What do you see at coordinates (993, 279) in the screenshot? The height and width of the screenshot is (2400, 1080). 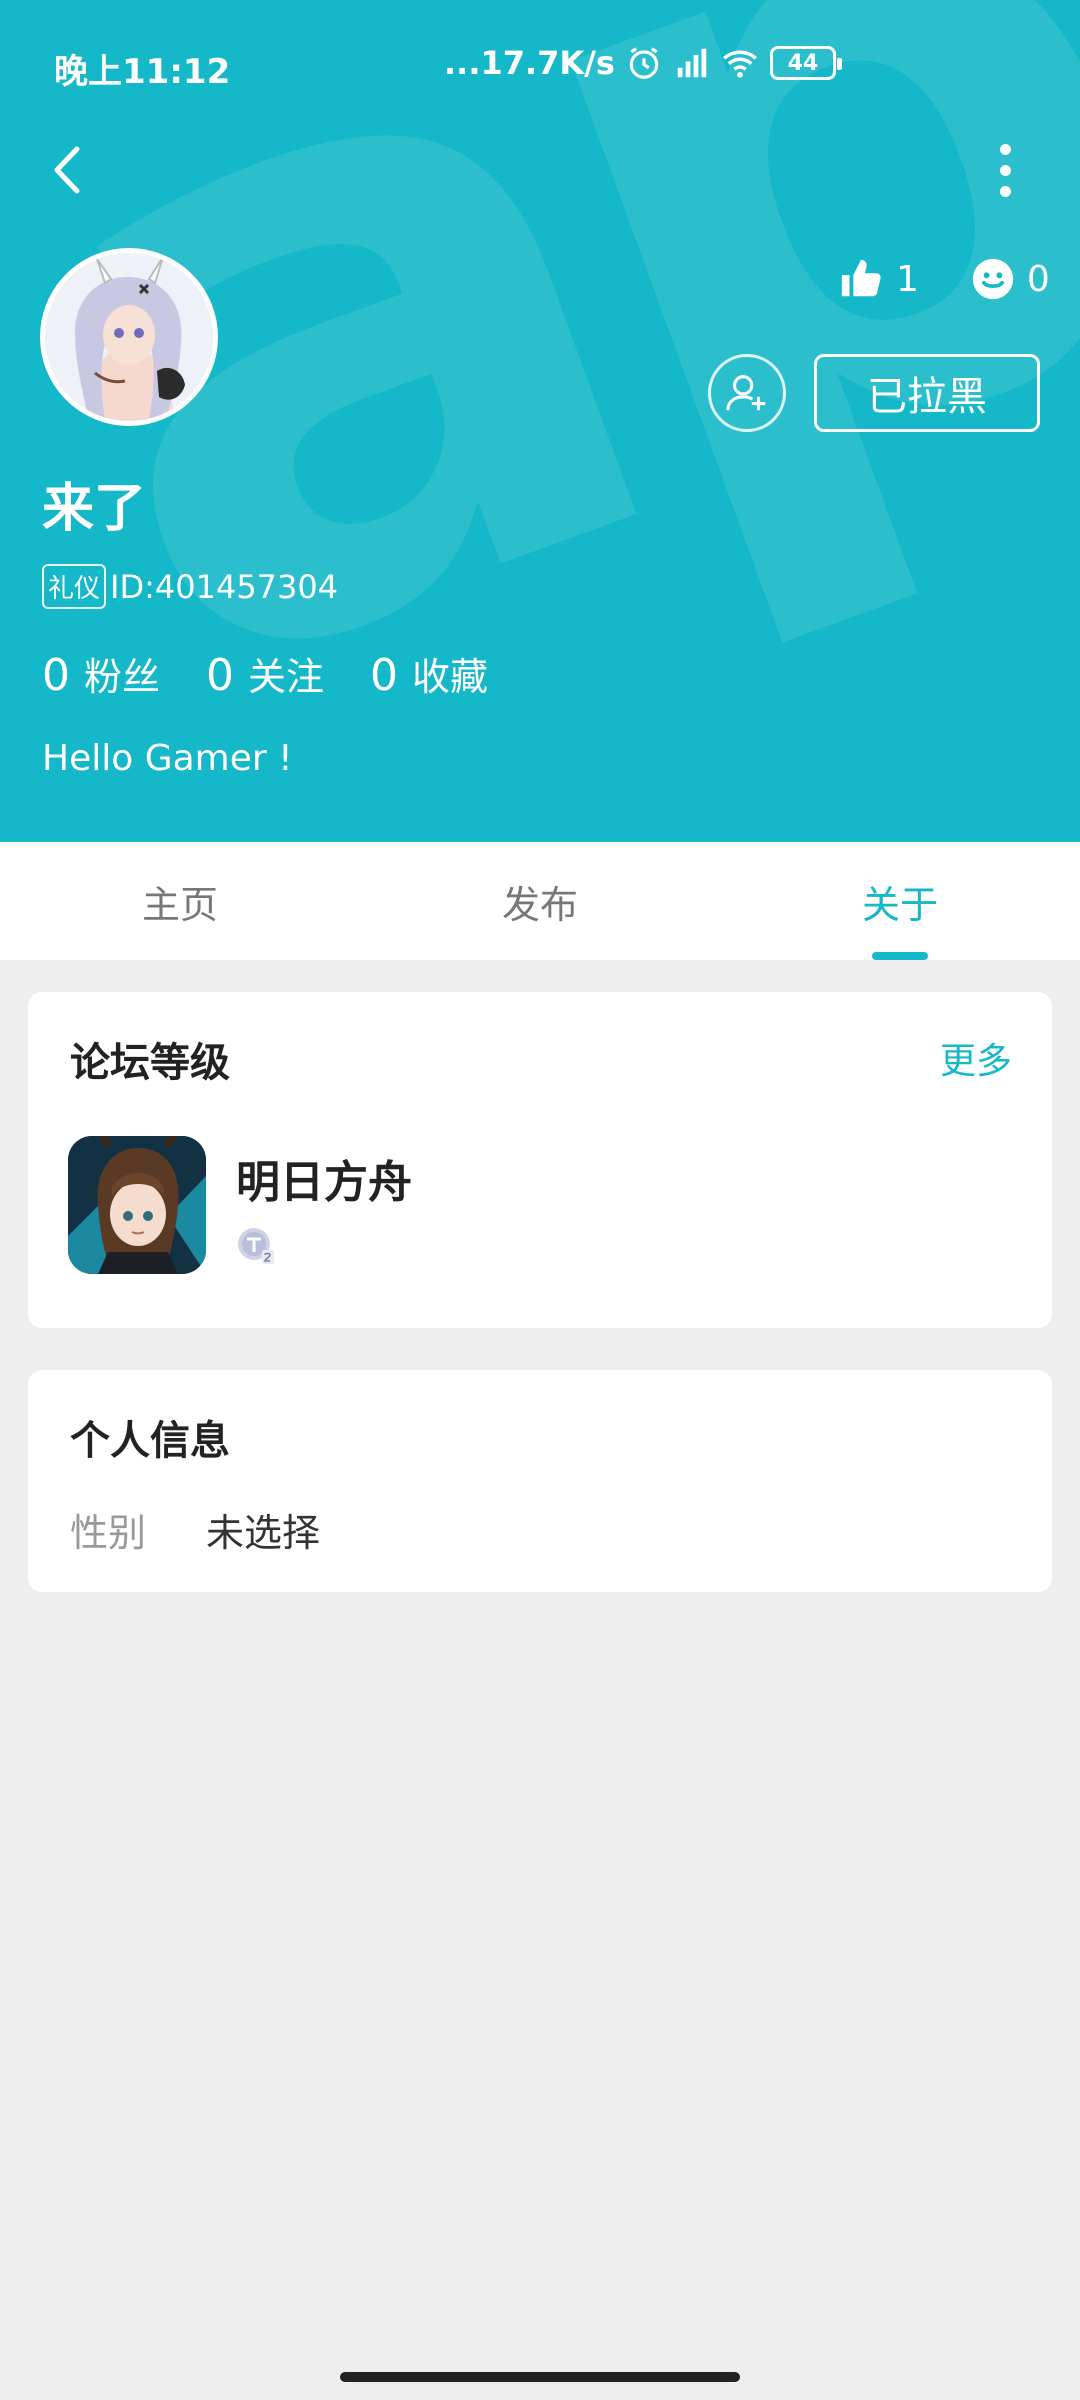 I see `smiley-icon` at bounding box center [993, 279].